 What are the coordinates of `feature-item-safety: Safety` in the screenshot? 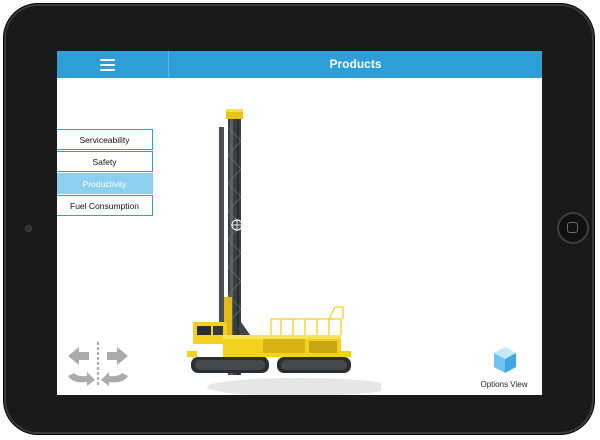 It's located at (105, 161).